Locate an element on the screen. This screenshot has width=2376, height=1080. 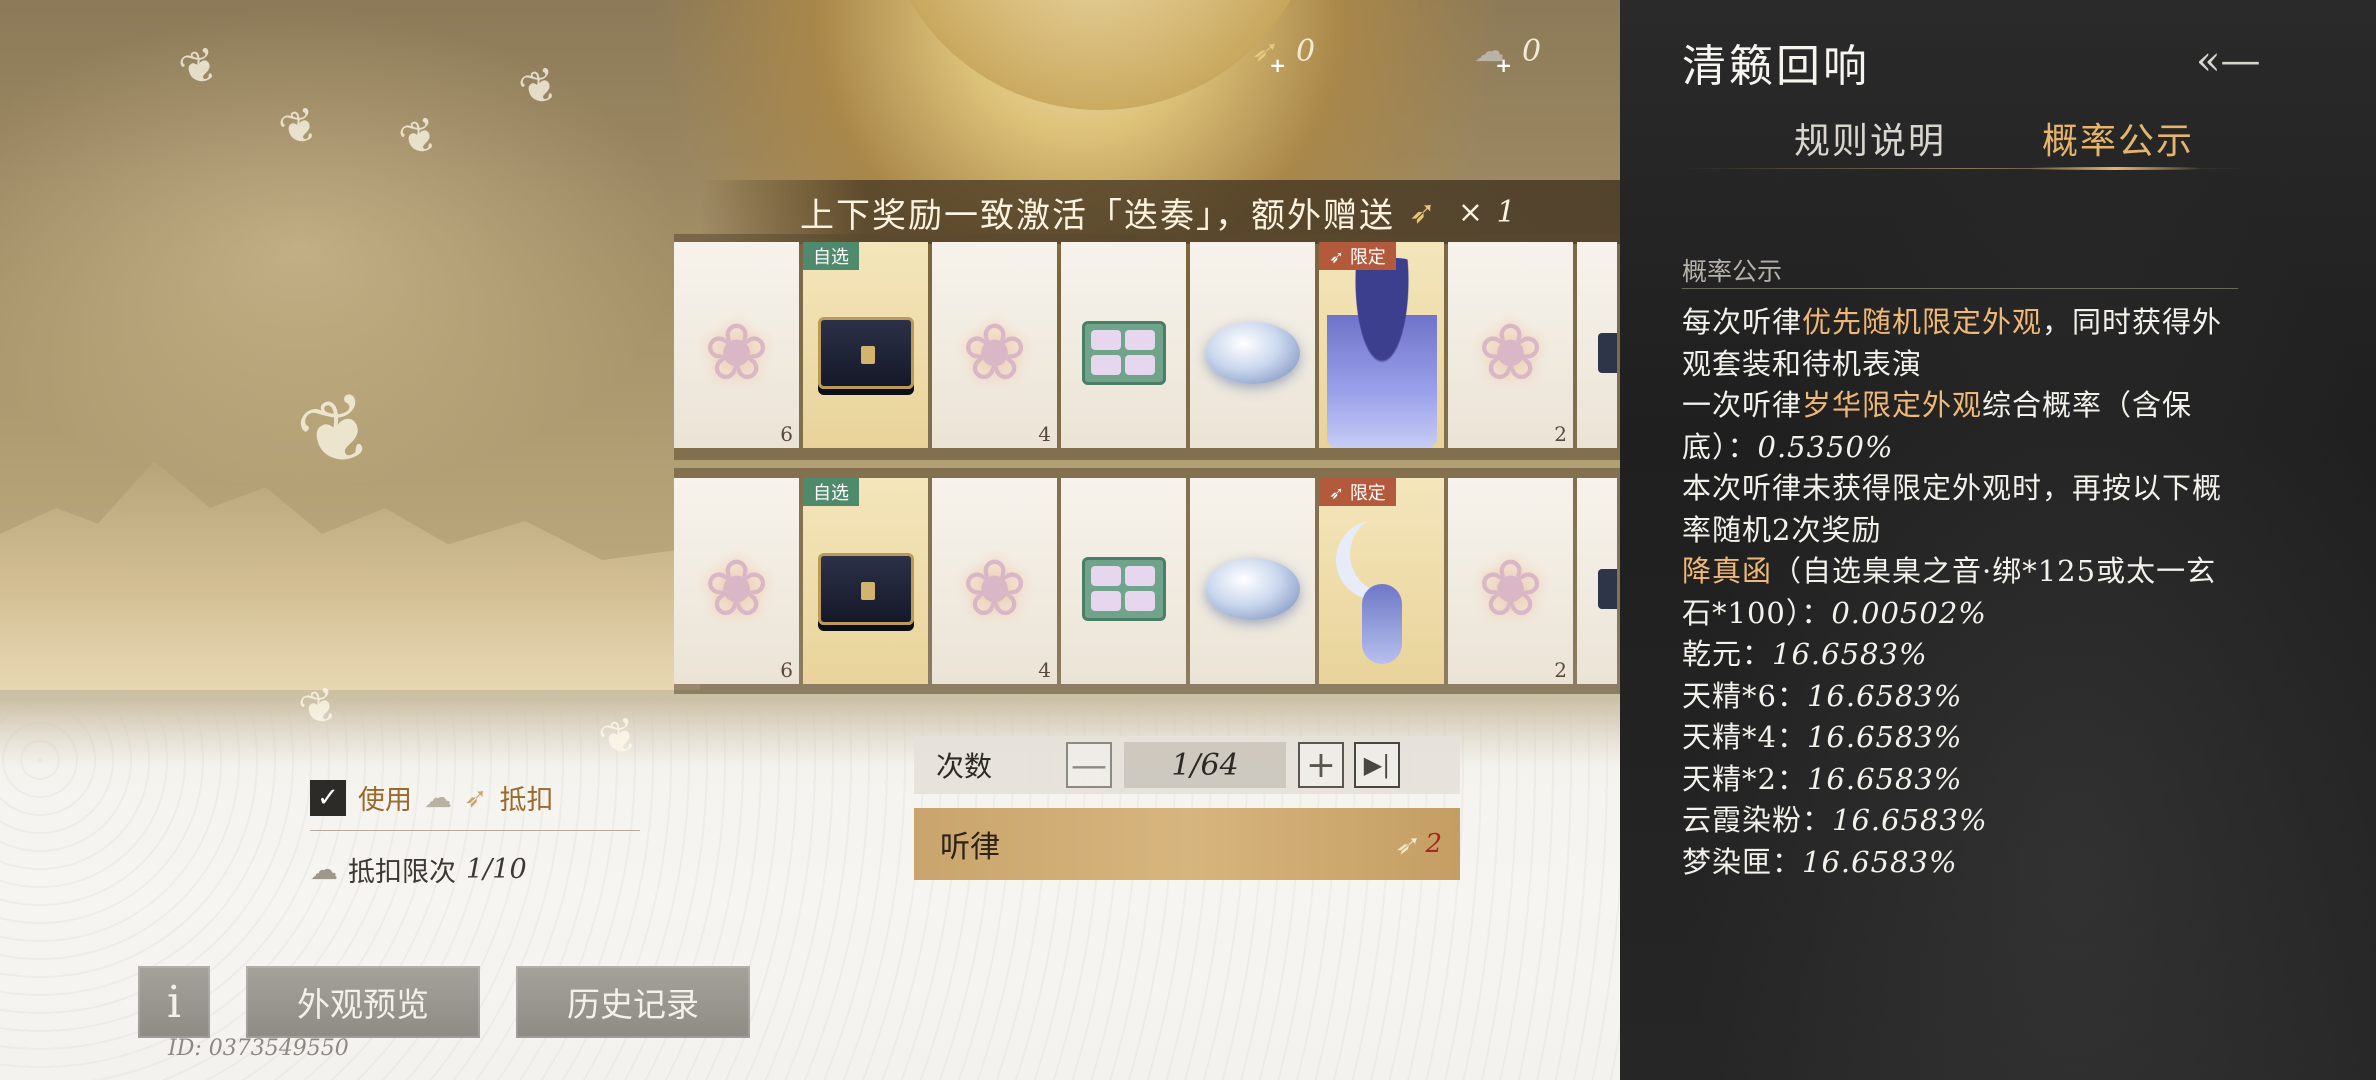
deduct-option: ✓ 使用 ☁ ➶ 抵扣 is located at coordinates (431, 797).